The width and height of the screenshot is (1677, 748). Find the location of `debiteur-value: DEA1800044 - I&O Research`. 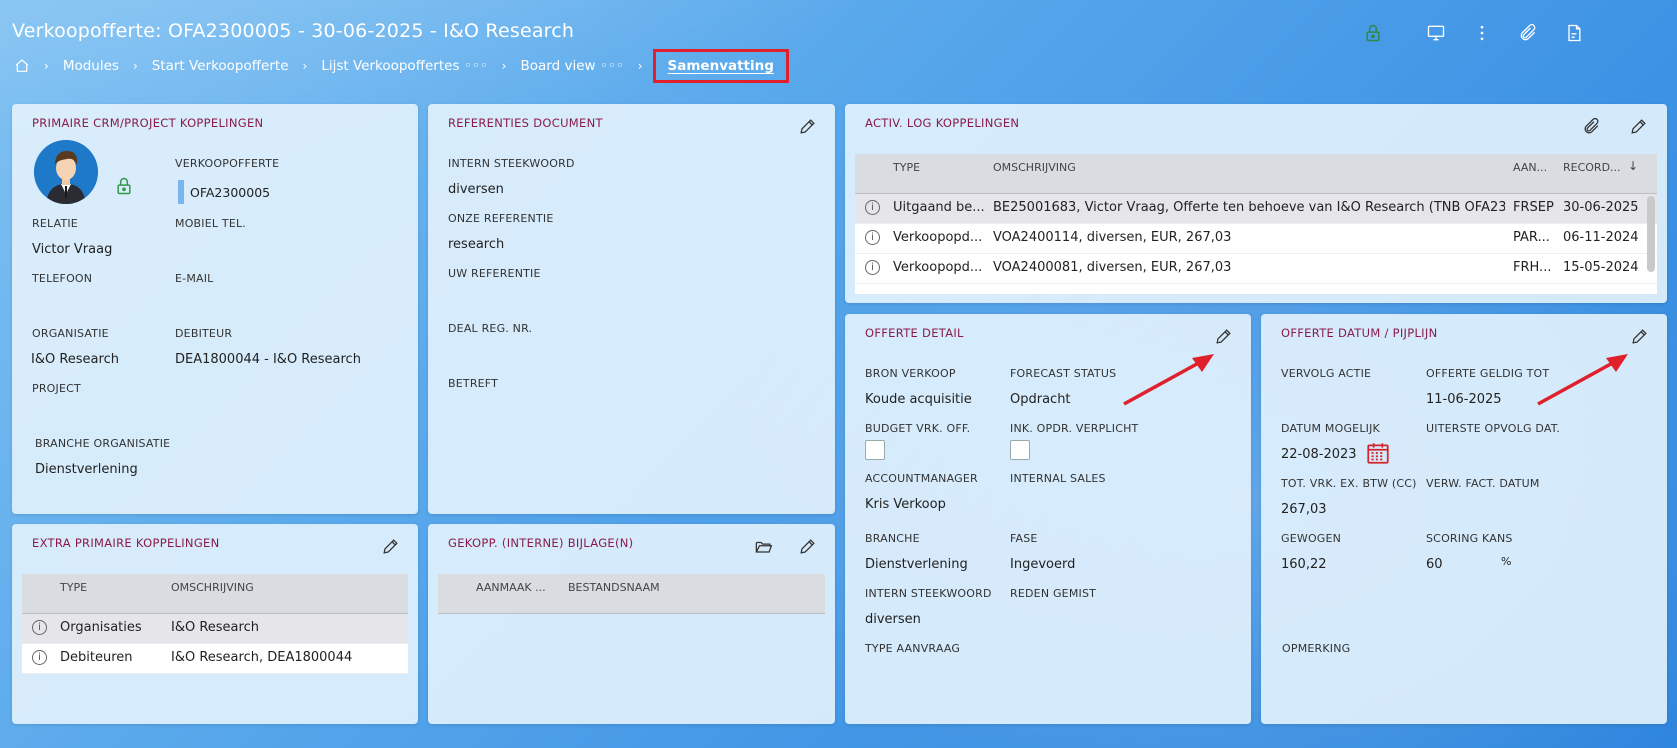

debiteur-value: DEA1800044 - I&O Research is located at coordinates (268, 359).